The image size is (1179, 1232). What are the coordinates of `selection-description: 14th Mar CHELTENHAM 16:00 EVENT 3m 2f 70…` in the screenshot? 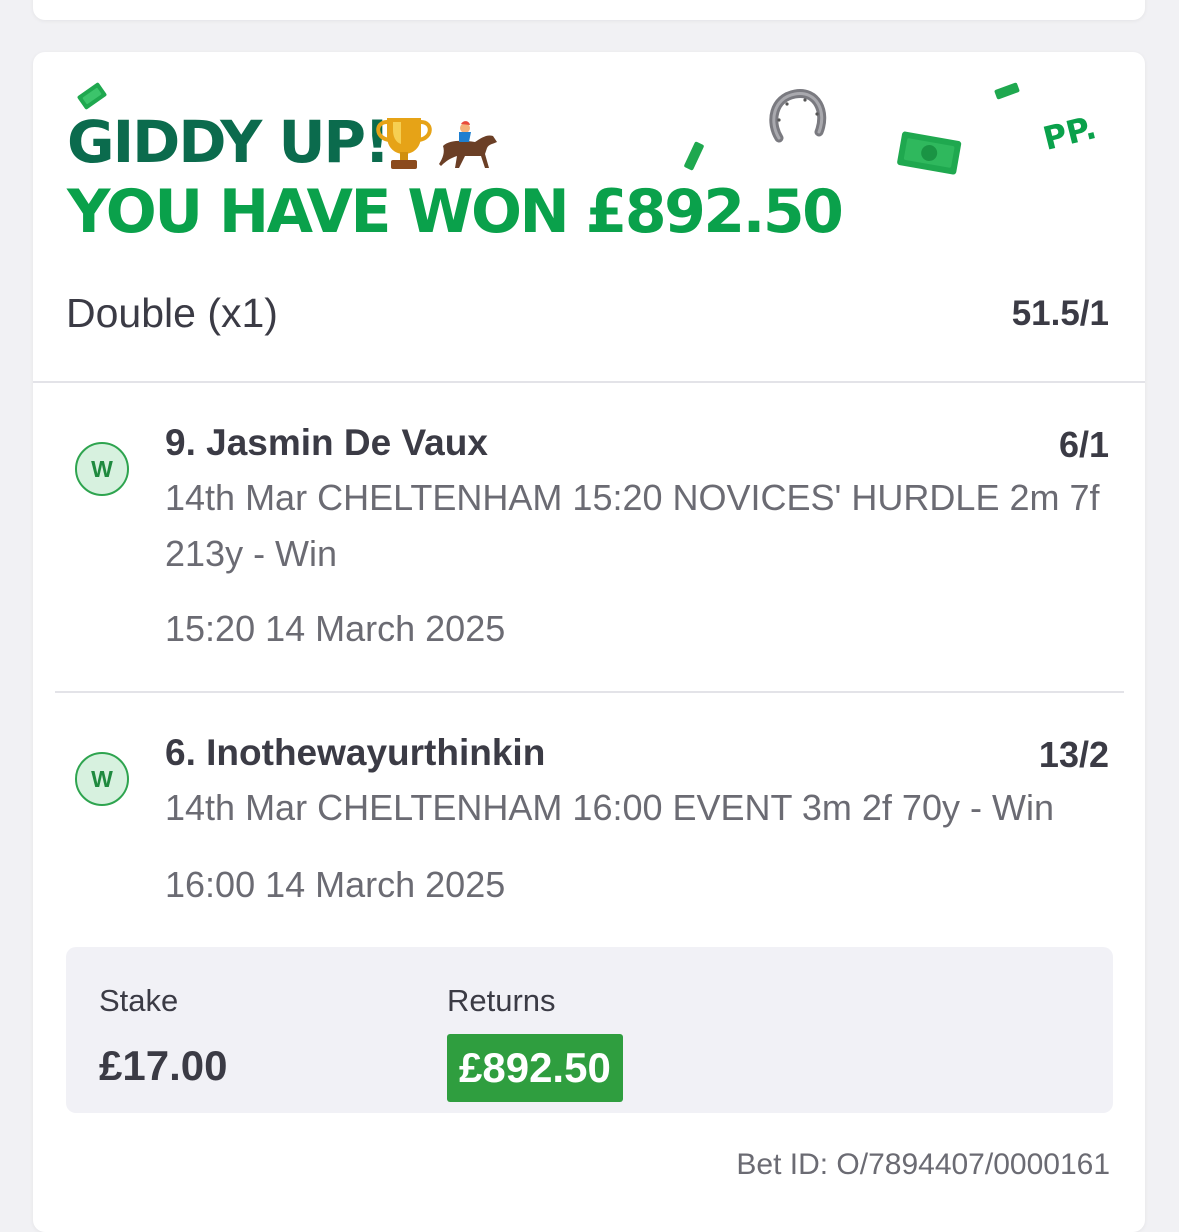 It's located at (609, 807).